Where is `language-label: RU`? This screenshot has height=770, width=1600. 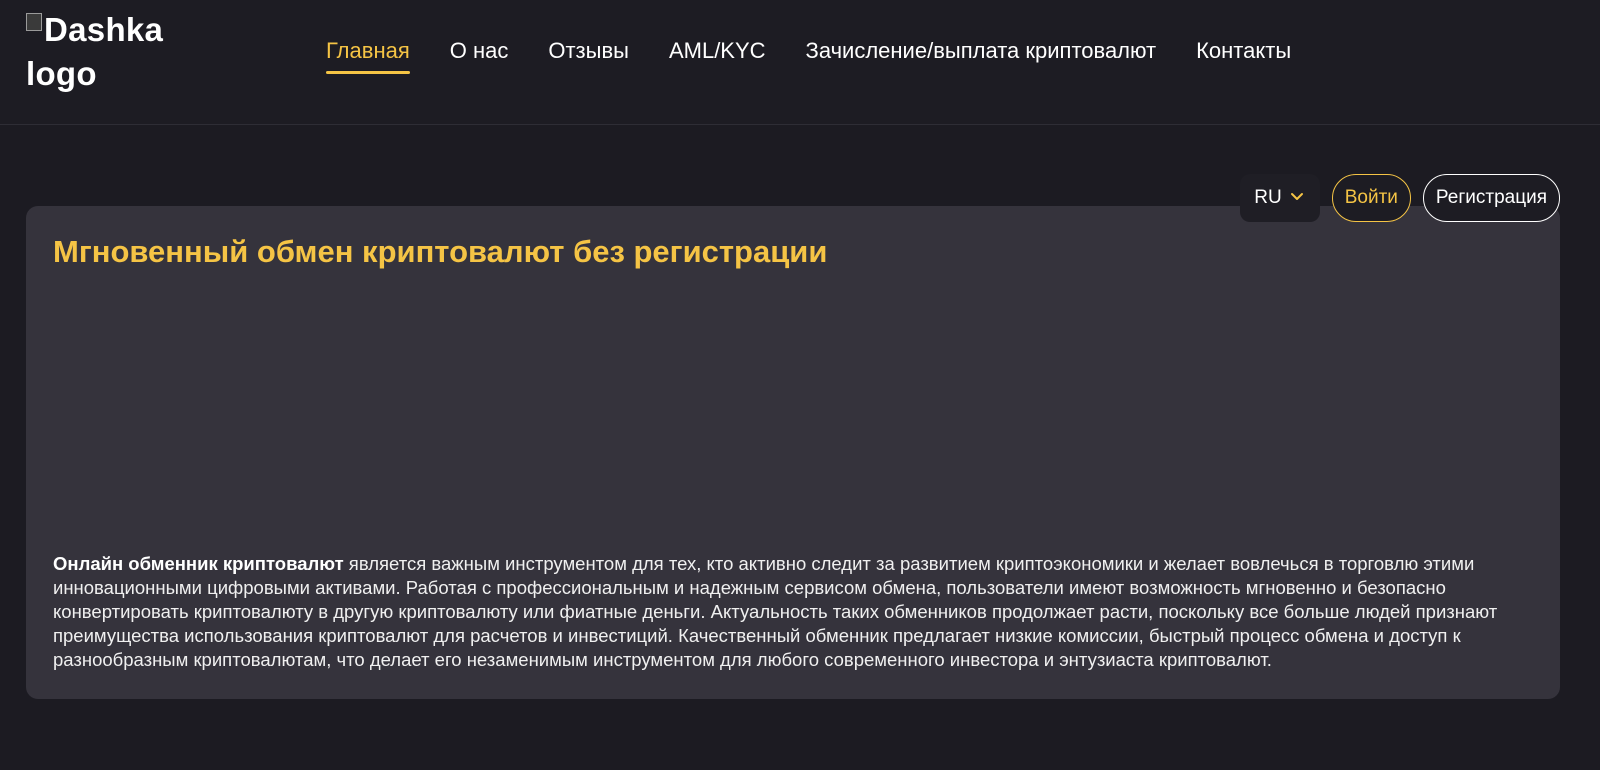
language-label: RU is located at coordinates (1268, 197).